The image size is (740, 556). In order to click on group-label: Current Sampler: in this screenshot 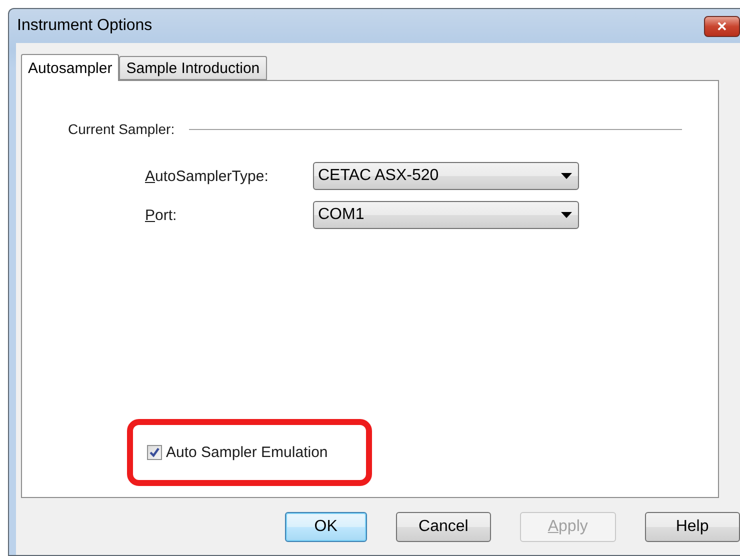, I will do `click(121, 129)`.